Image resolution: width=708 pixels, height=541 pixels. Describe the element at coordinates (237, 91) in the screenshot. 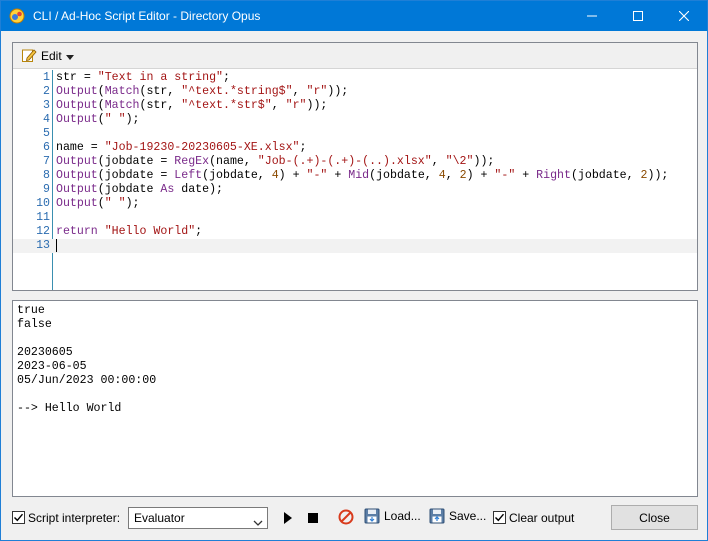

I see `code-token: "^text.*string$"` at that location.